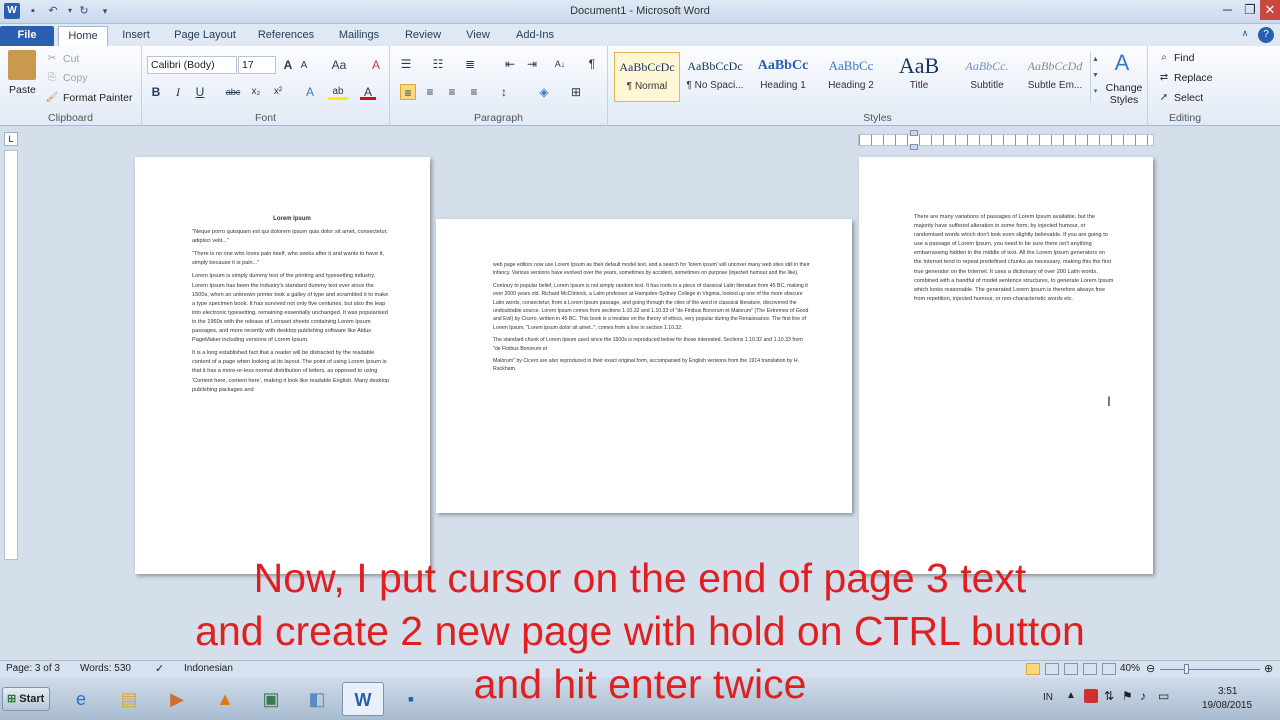 The width and height of the screenshot is (1280, 720). I want to click on vertical-ruler, so click(11, 355).